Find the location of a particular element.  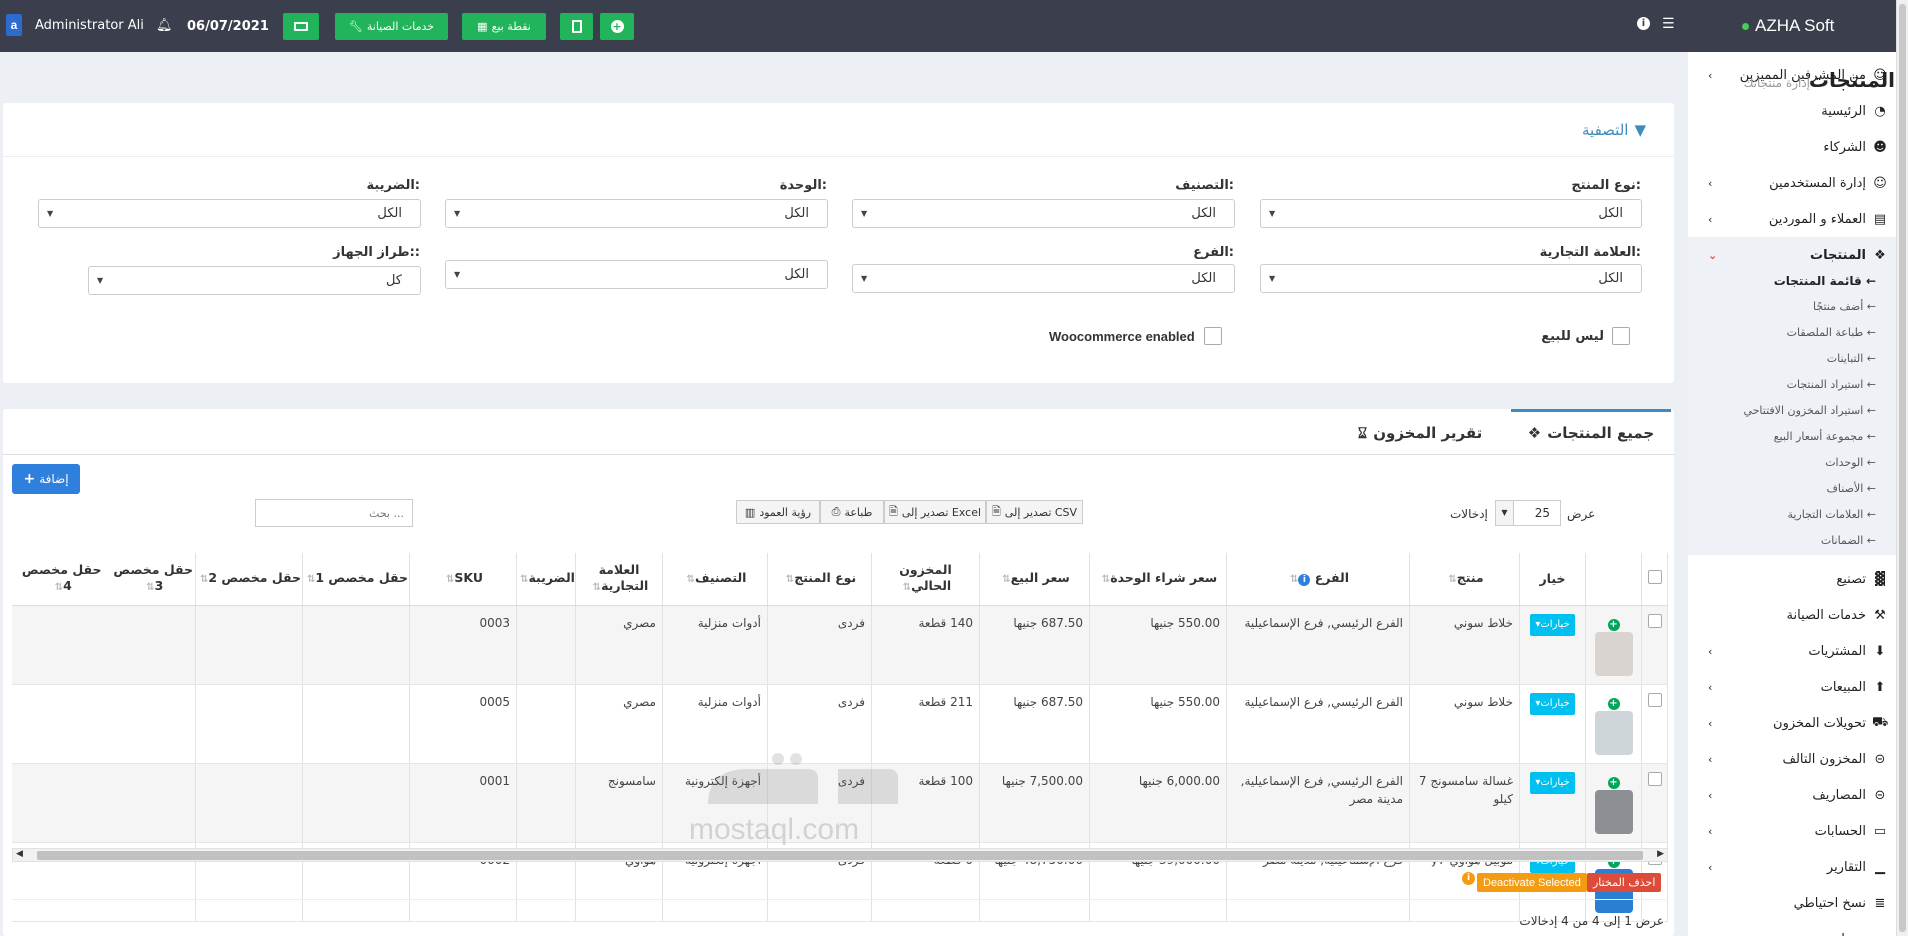

sidebar-item: خدمات الصيانة ⚒ is located at coordinates (1792, 615).